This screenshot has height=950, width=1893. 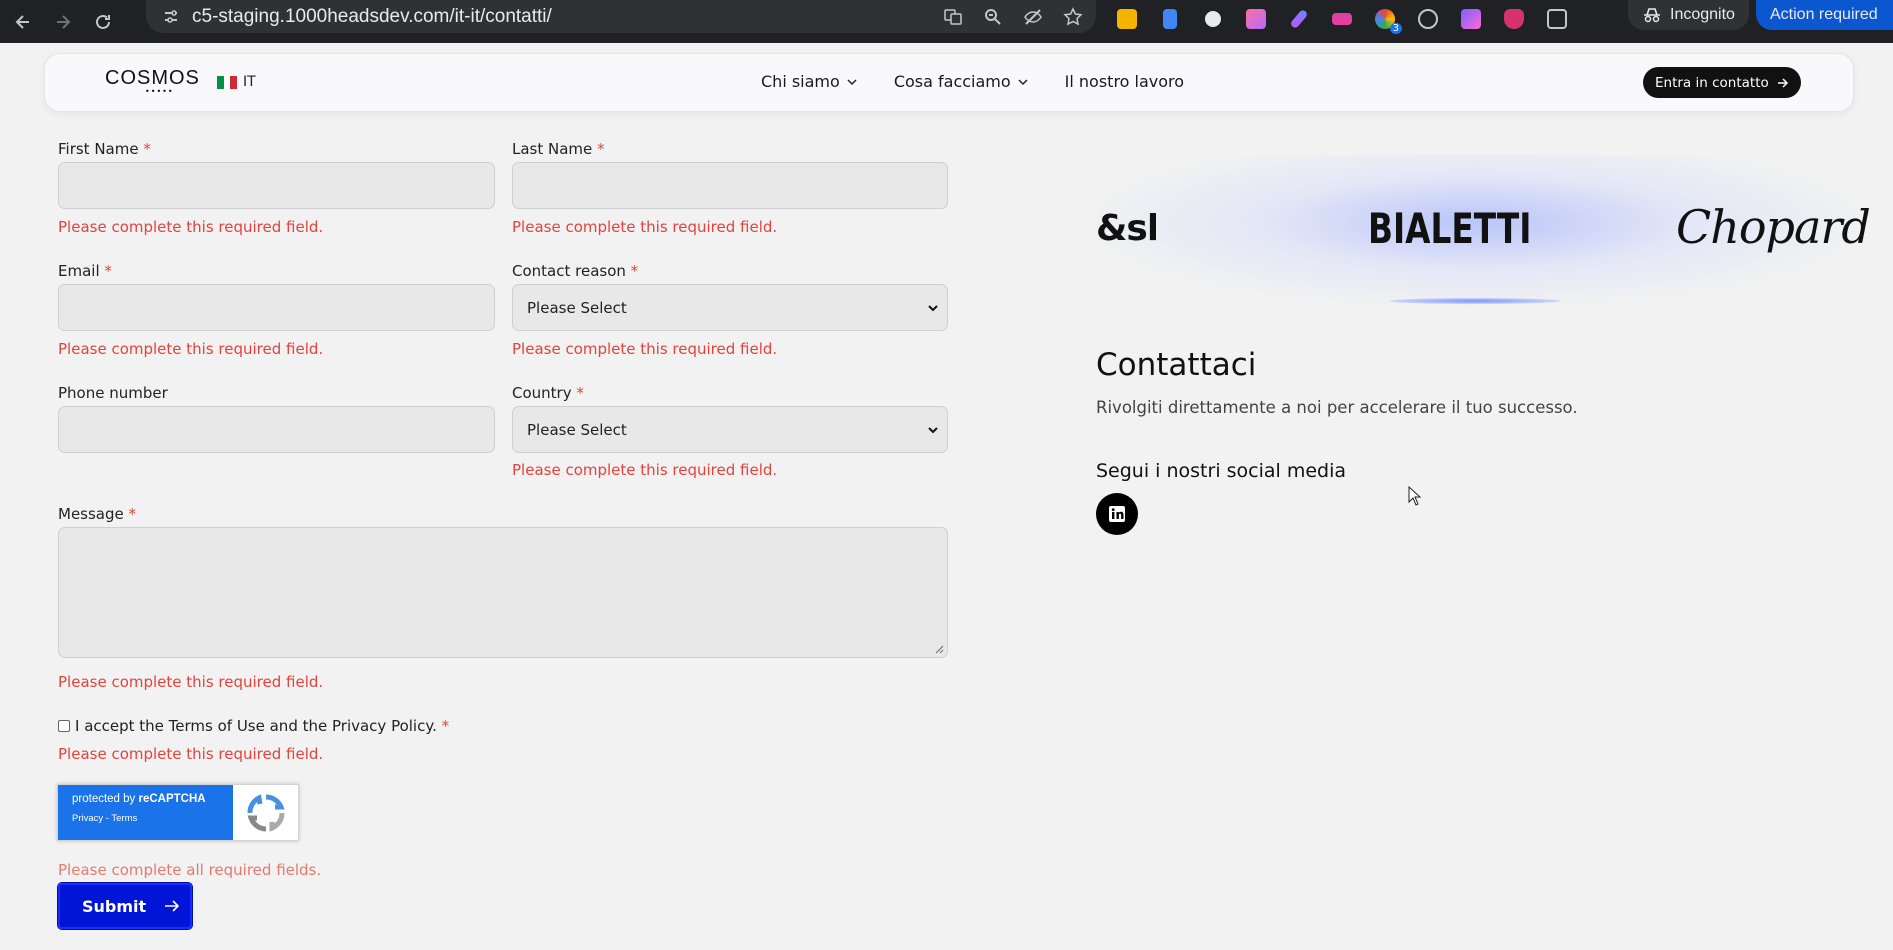 What do you see at coordinates (577, 429) in the screenshot?
I see `country-value: Please Select` at bounding box center [577, 429].